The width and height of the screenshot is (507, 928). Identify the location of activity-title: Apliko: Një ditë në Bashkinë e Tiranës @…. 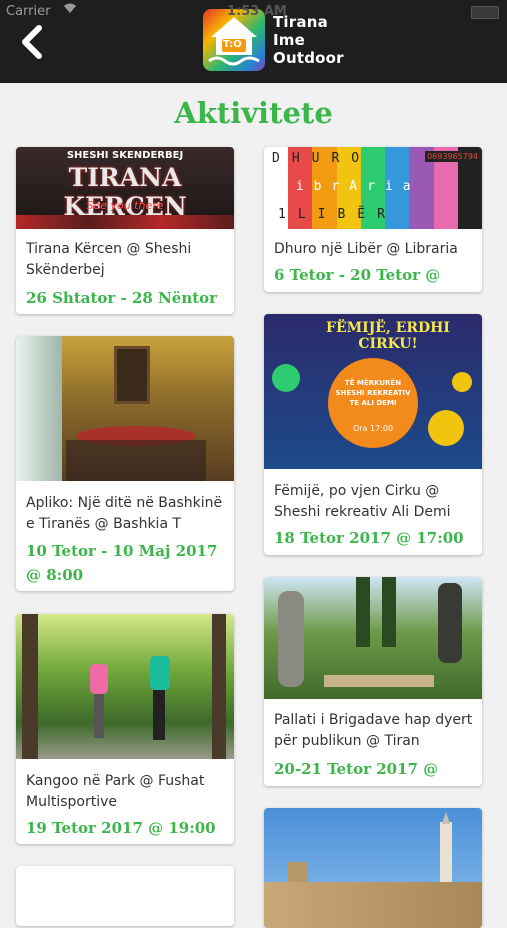
(124, 513).